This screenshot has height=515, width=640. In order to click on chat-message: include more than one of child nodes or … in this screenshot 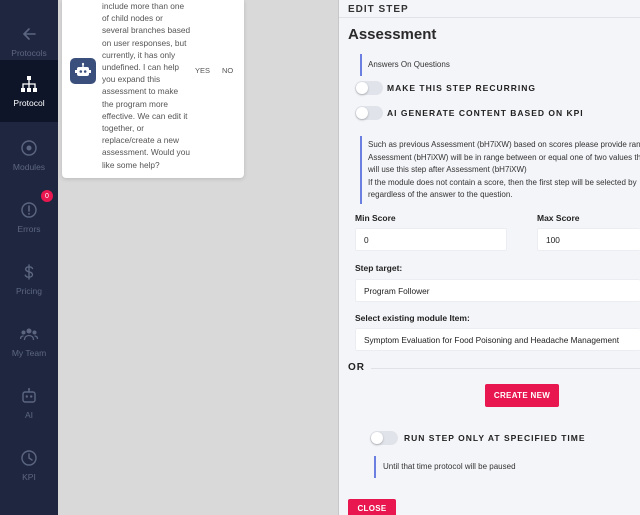, I will do `click(146, 85)`.